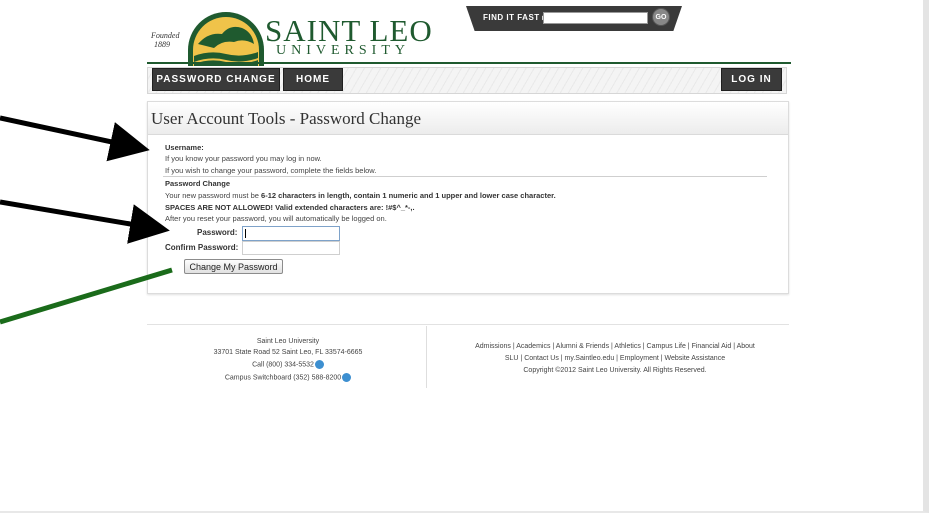 The width and height of the screenshot is (929, 513). What do you see at coordinates (233, 266) in the screenshot?
I see `change-password-button: Change My Password` at bounding box center [233, 266].